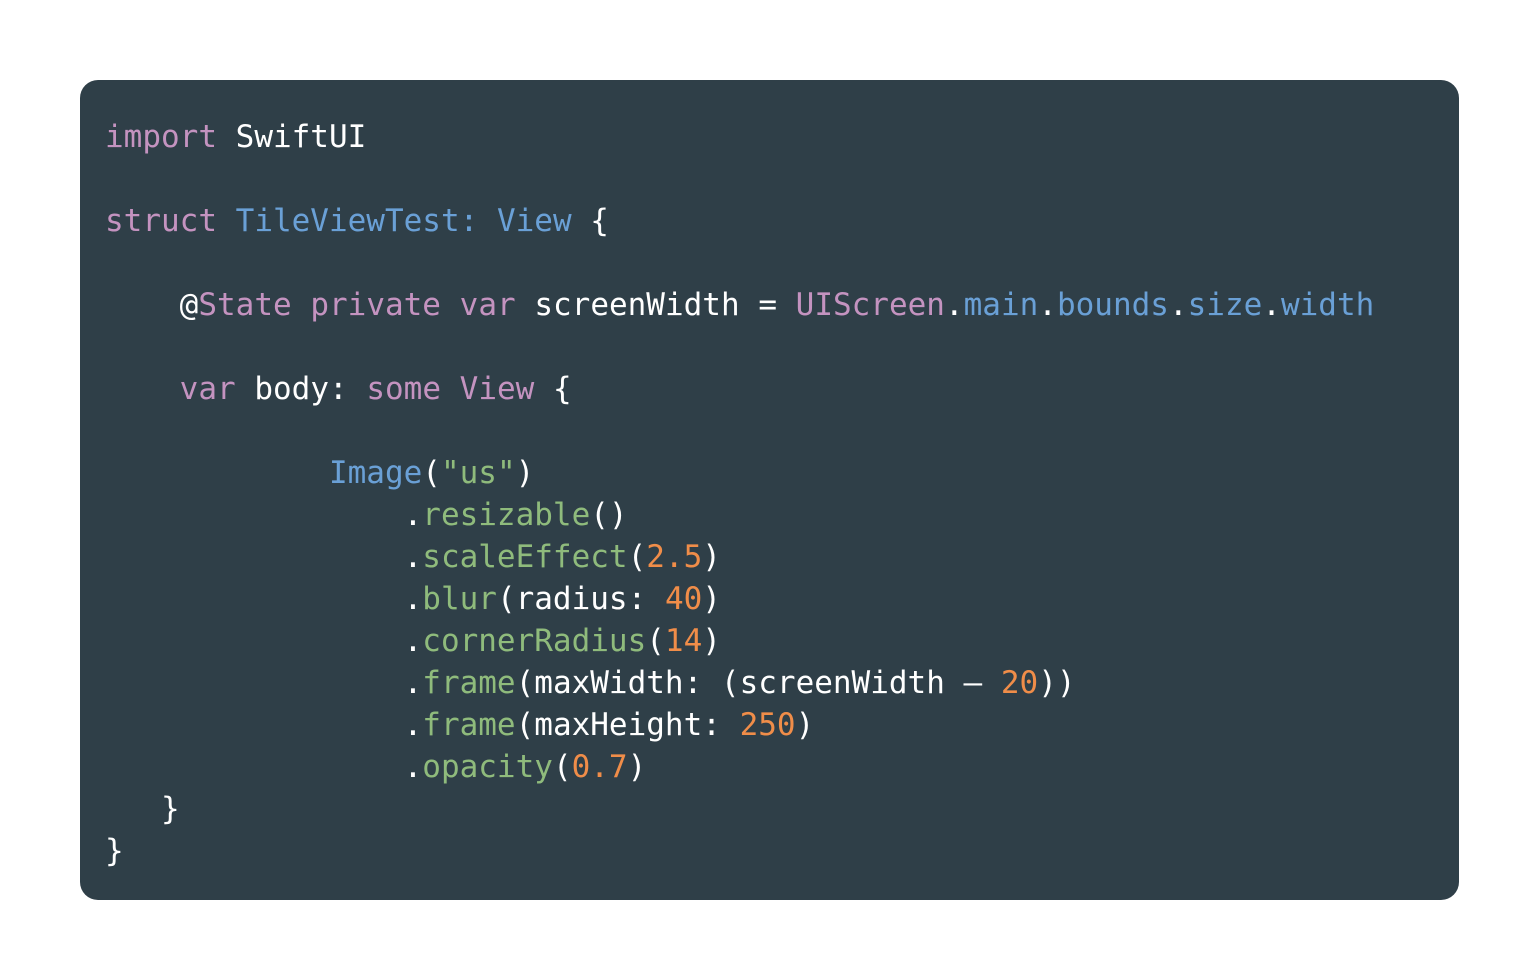 The width and height of the screenshot is (1539, 980). What do you see at coordinates (413, 641) in the screenshot?
I see `code-line-13: .cornerRadius(14)` at bounding box center [413, 641].